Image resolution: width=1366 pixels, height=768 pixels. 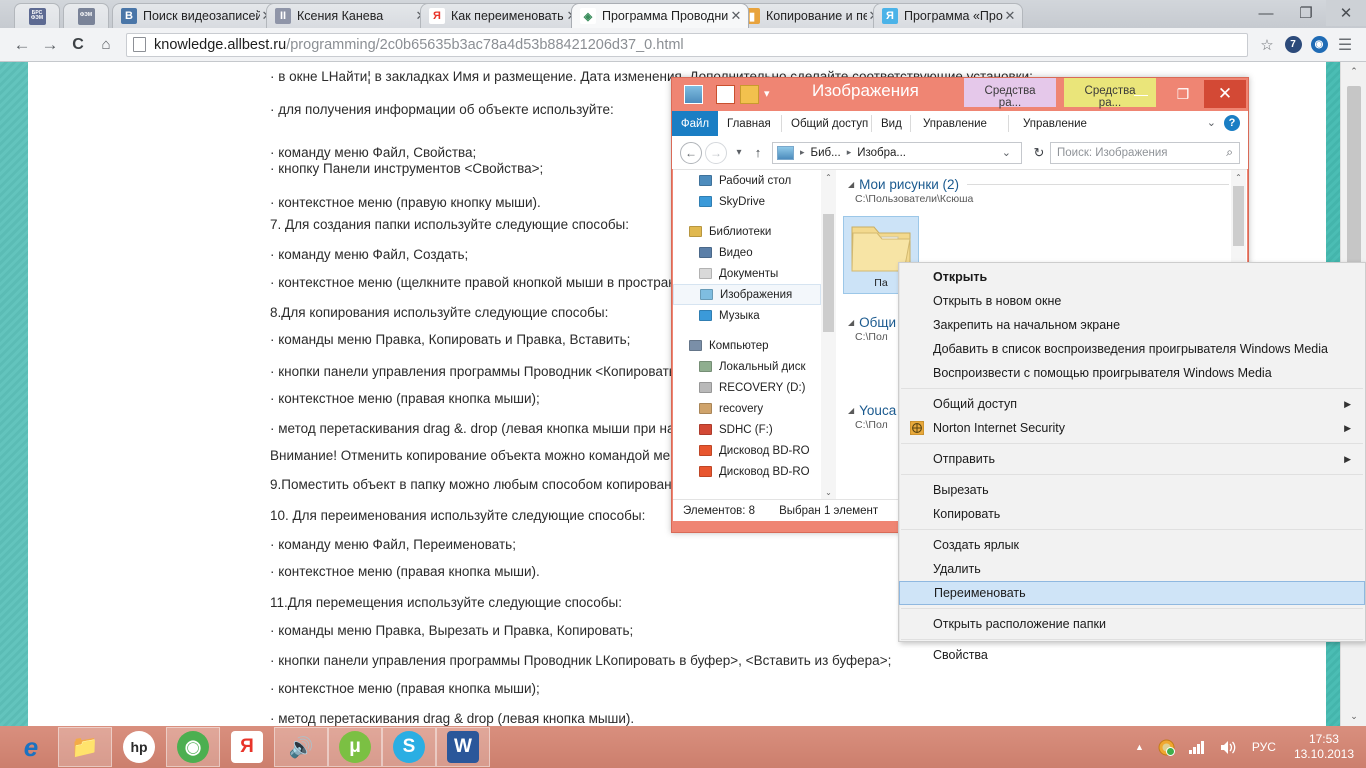 I want to click on nav-item-recovery: recovery, so click(x=747, y=408).